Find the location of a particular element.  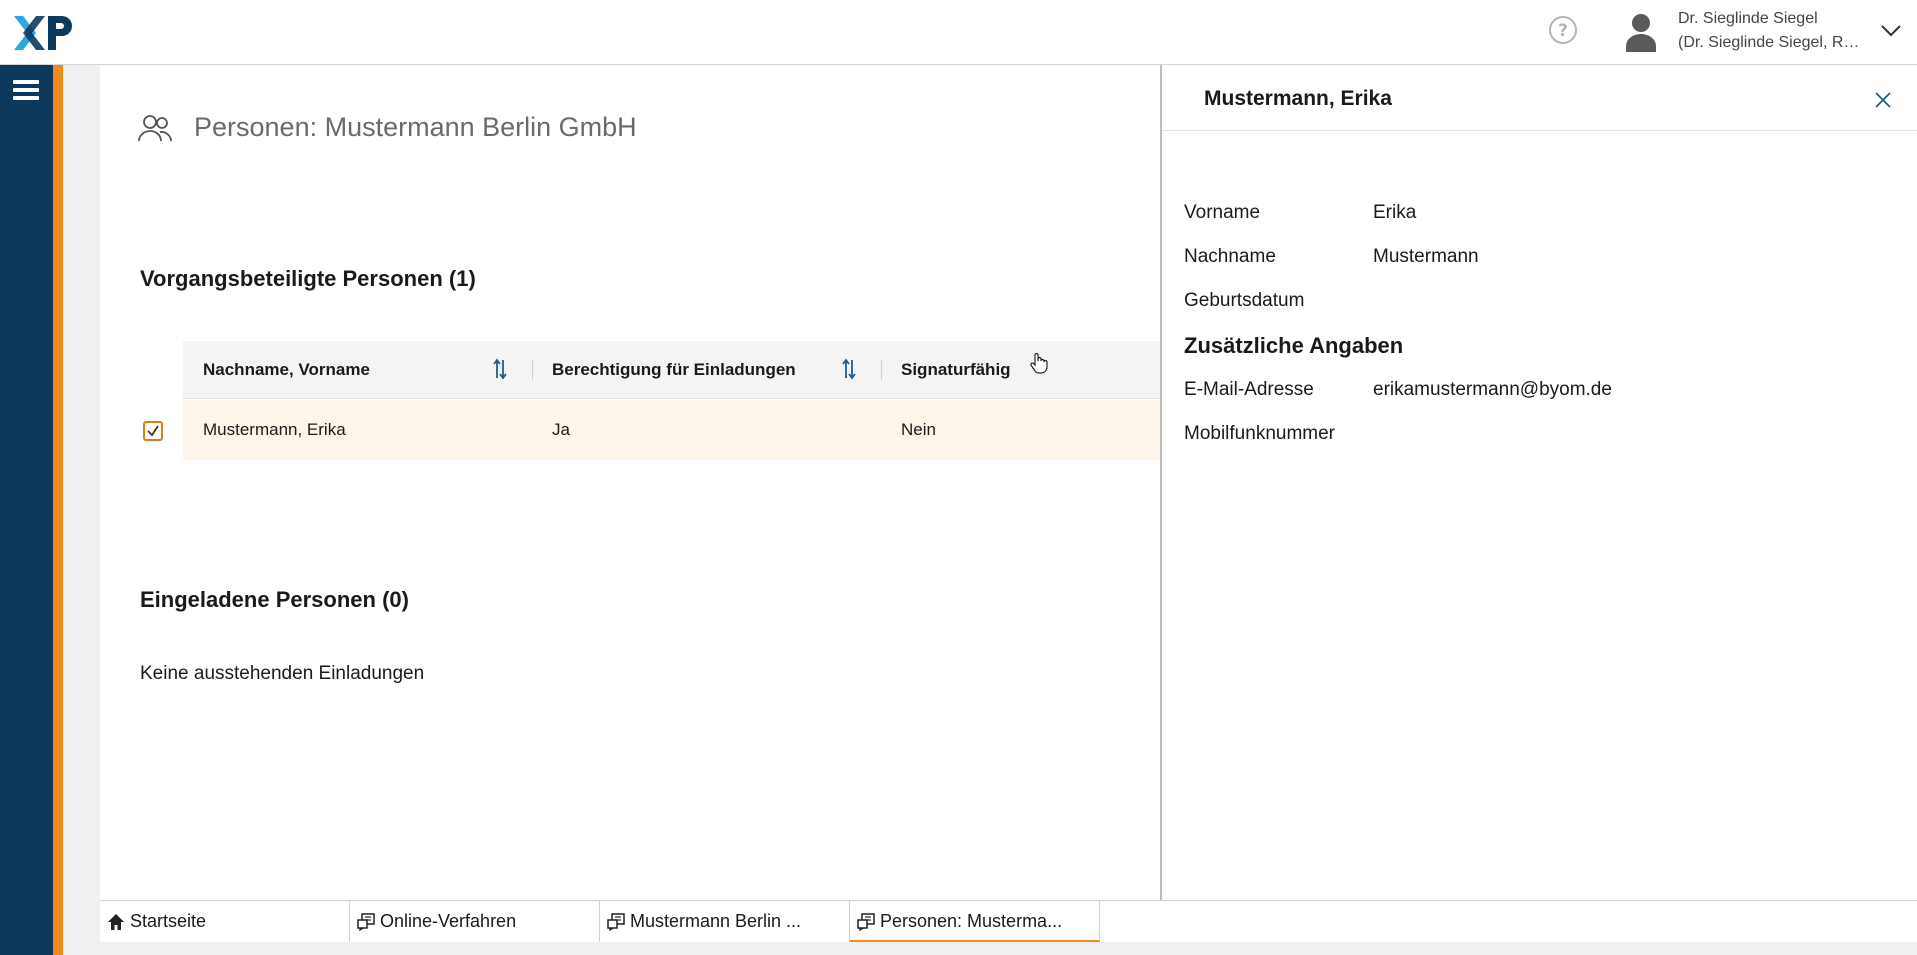

column-header-name: Nachname, Vorname is located at coordinates (286, 370).